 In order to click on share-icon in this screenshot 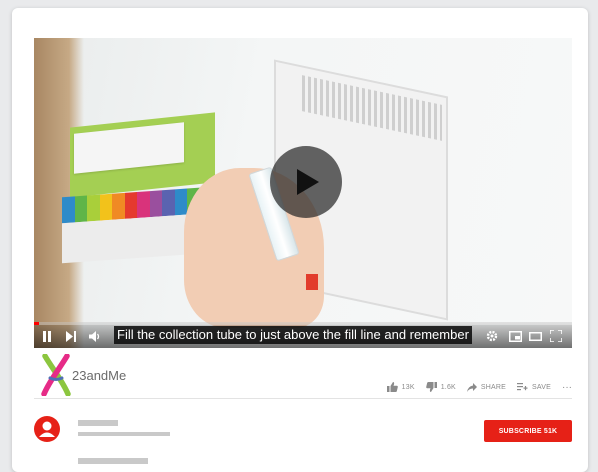, I will do `click(471, 387)`.